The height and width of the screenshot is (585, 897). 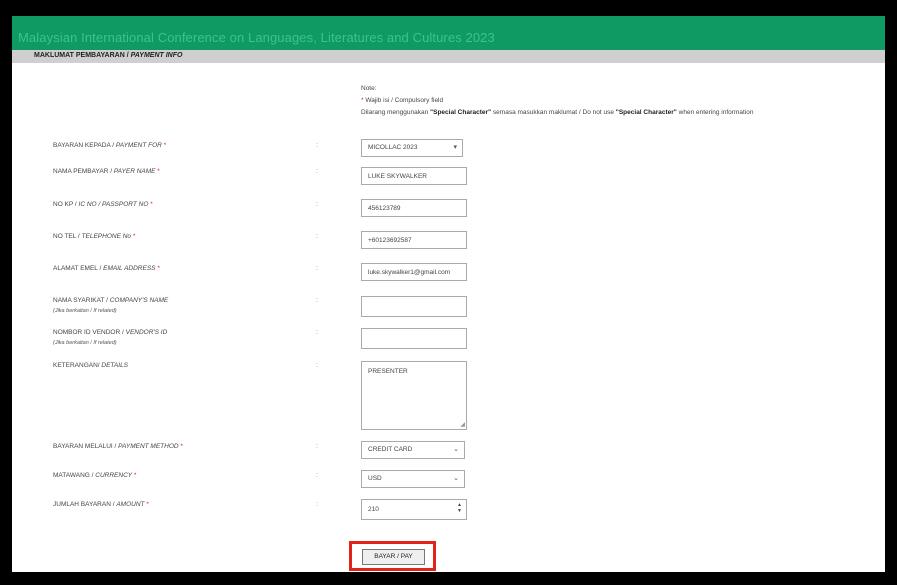 What do you see at coordinates (101, 504) in the screenshot?
I see `amount-label: JUMLAH BAYARAN / AMOUNT *` at bounding box center [101, 504].